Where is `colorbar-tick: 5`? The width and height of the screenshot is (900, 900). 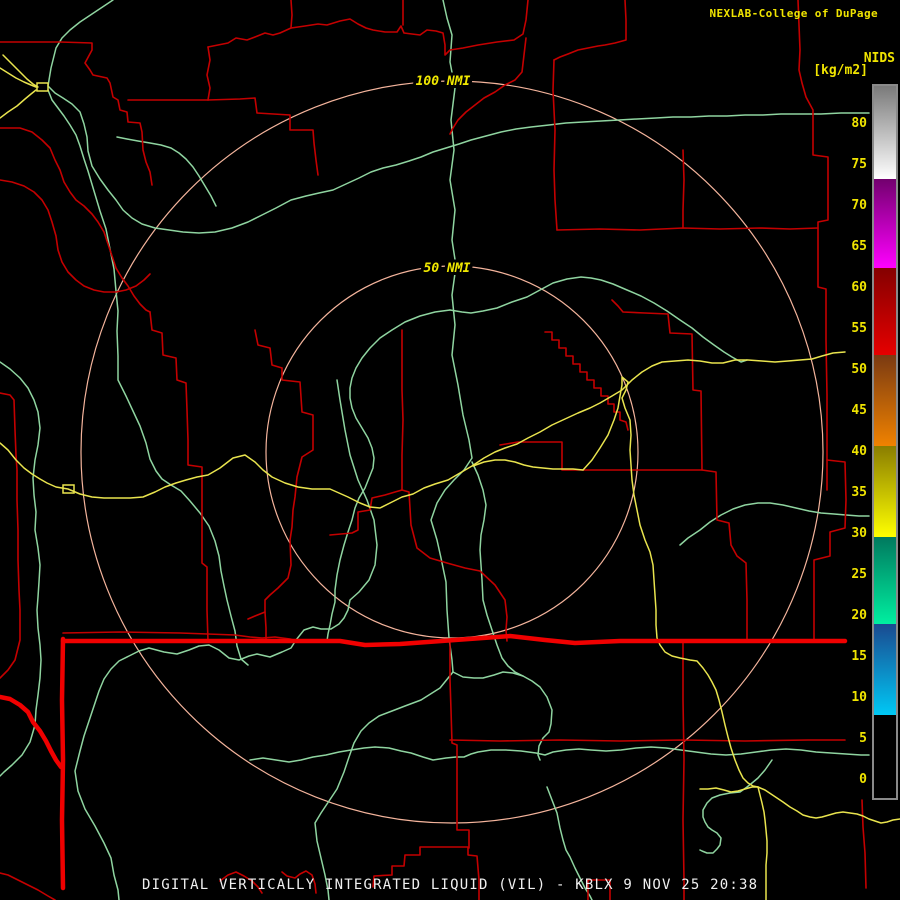
colorbar-tick: 5 is located at coordinates (863, 738).